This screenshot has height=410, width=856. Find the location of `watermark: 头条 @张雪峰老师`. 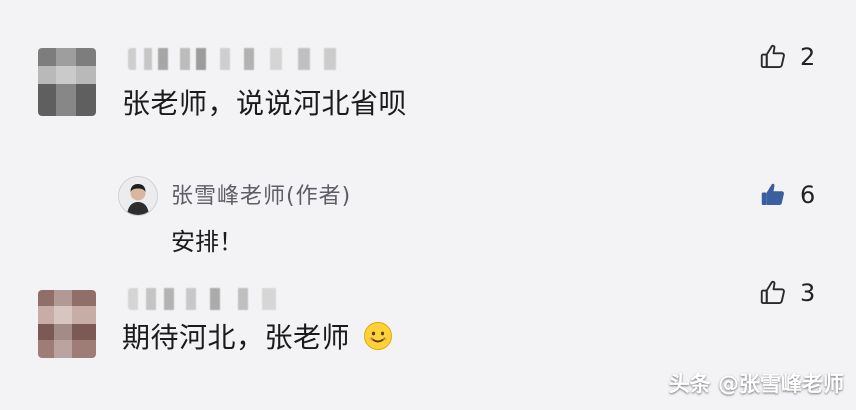

watermark: 头条 @张雪峰老师 is located at coordinates (756, 384).